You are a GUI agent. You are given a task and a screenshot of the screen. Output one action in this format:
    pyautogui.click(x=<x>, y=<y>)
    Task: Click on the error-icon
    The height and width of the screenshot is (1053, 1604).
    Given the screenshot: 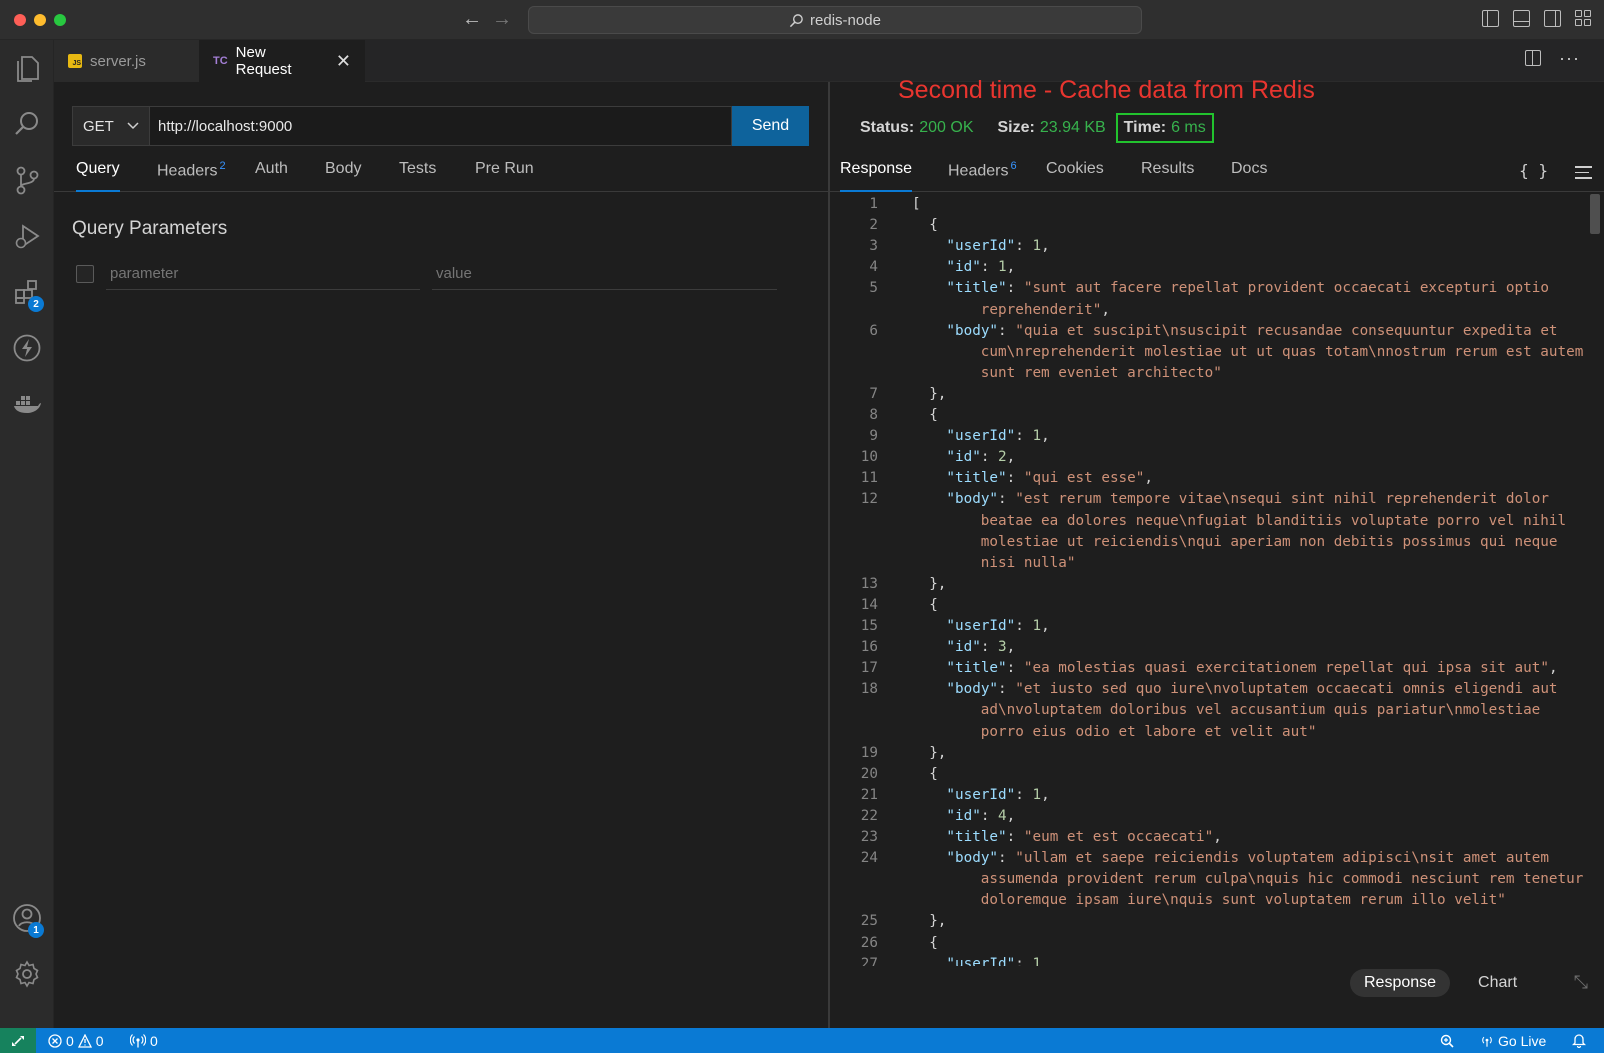 What is the action you would take?
    pyautogui.click(x=55, y=1040)
    